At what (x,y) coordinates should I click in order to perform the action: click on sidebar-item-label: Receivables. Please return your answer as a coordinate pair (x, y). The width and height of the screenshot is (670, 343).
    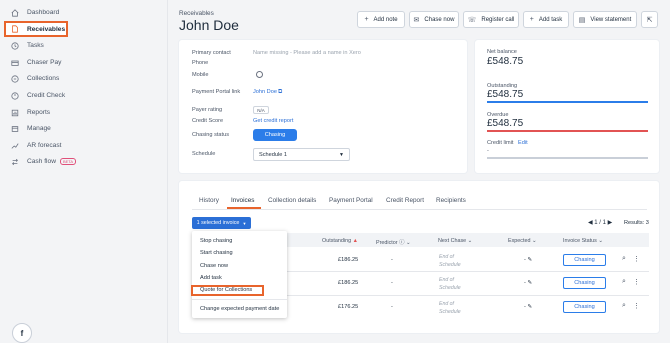
    Looking at the image, I should click on (46, 29).